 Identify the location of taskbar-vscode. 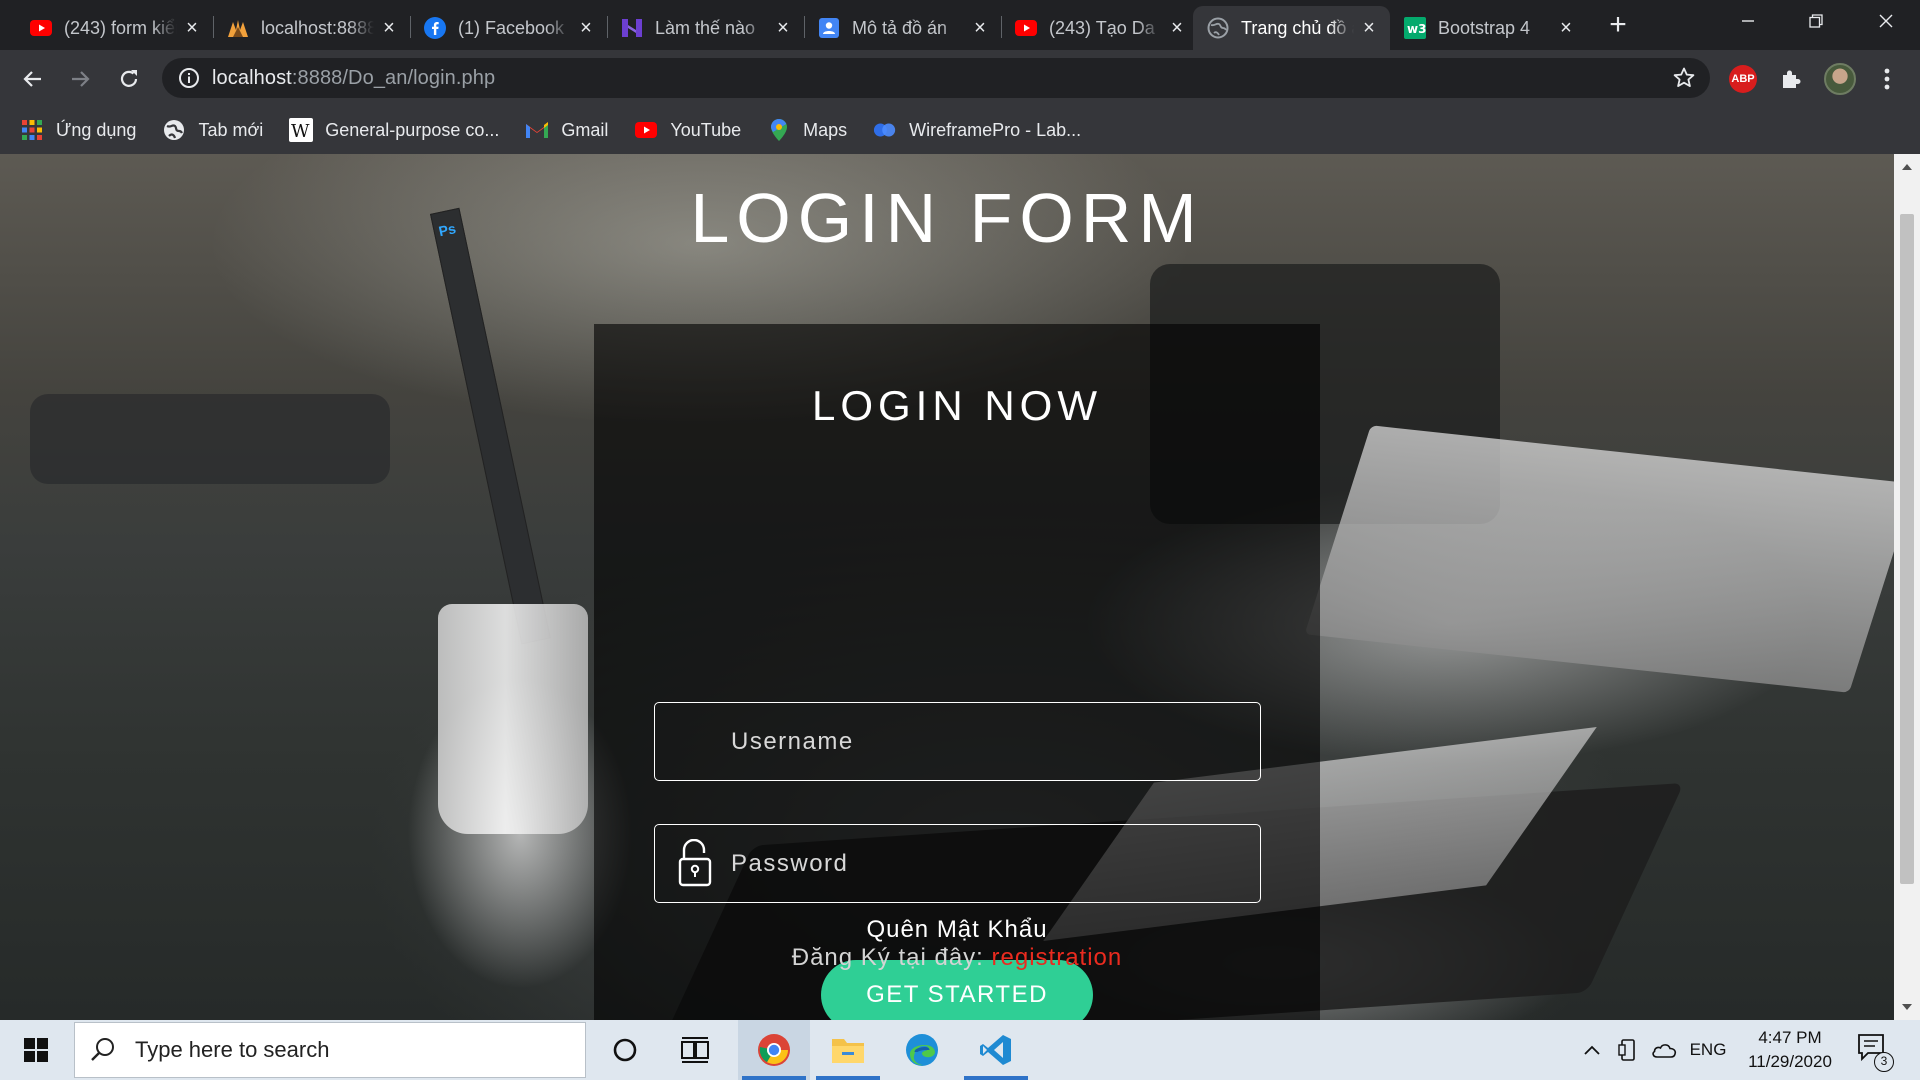
(996, 1050).